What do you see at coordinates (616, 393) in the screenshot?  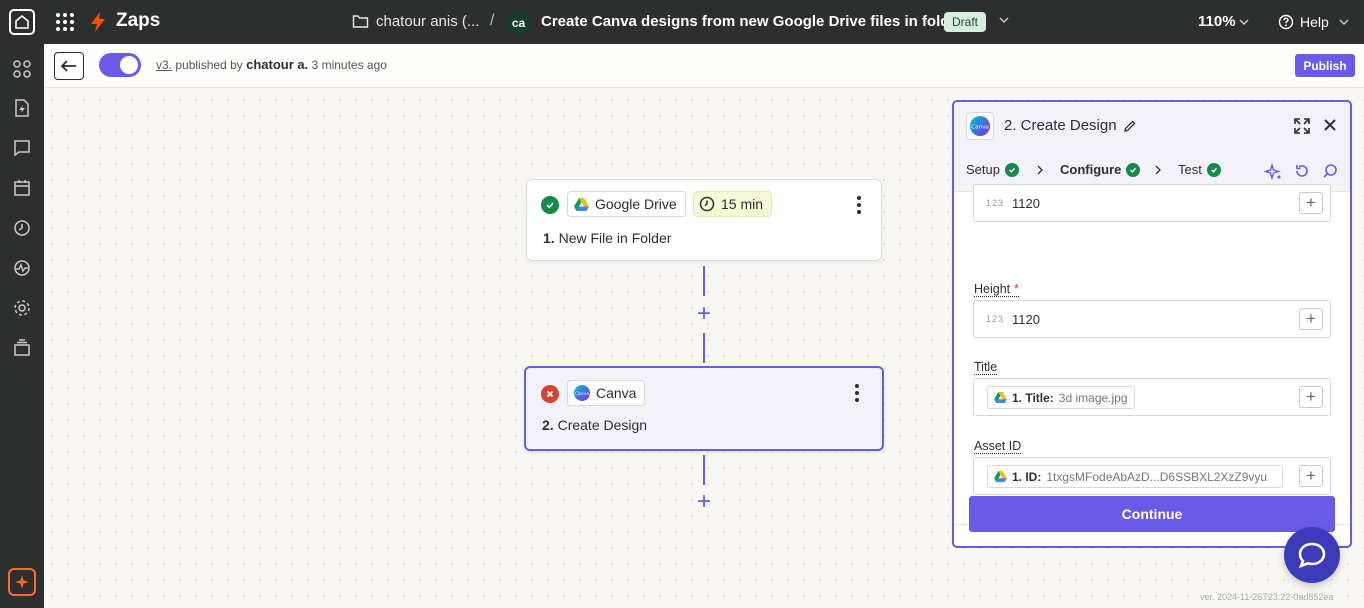 I see `app-chip-label: Canva` at bounding box center [616, 393].